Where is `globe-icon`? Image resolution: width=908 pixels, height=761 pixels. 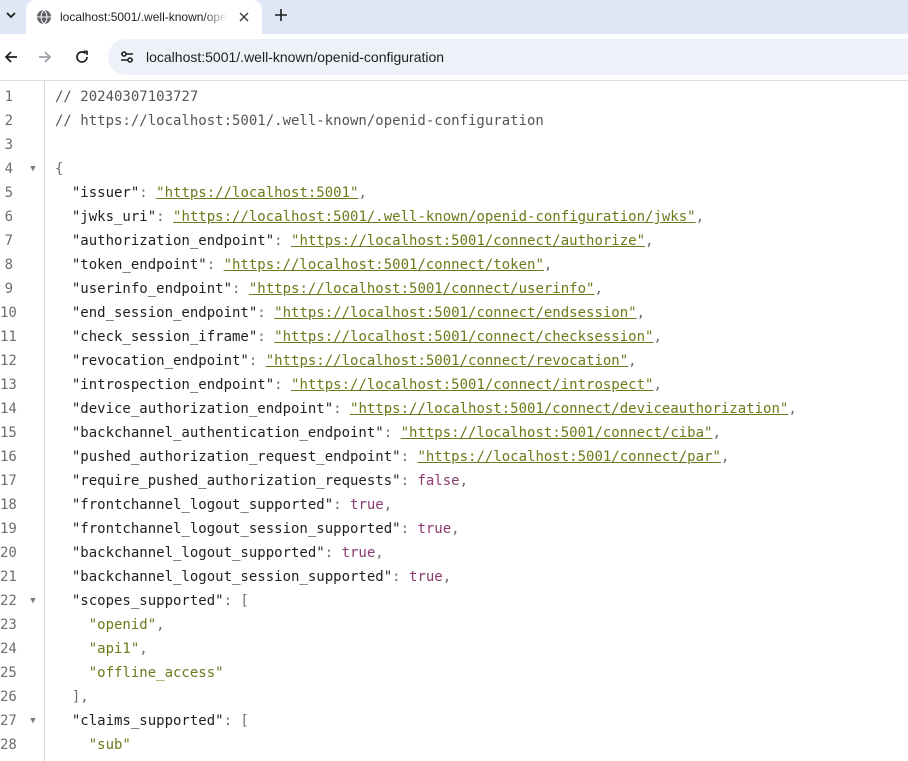 globe-icon is located at coordinates (44, 17).